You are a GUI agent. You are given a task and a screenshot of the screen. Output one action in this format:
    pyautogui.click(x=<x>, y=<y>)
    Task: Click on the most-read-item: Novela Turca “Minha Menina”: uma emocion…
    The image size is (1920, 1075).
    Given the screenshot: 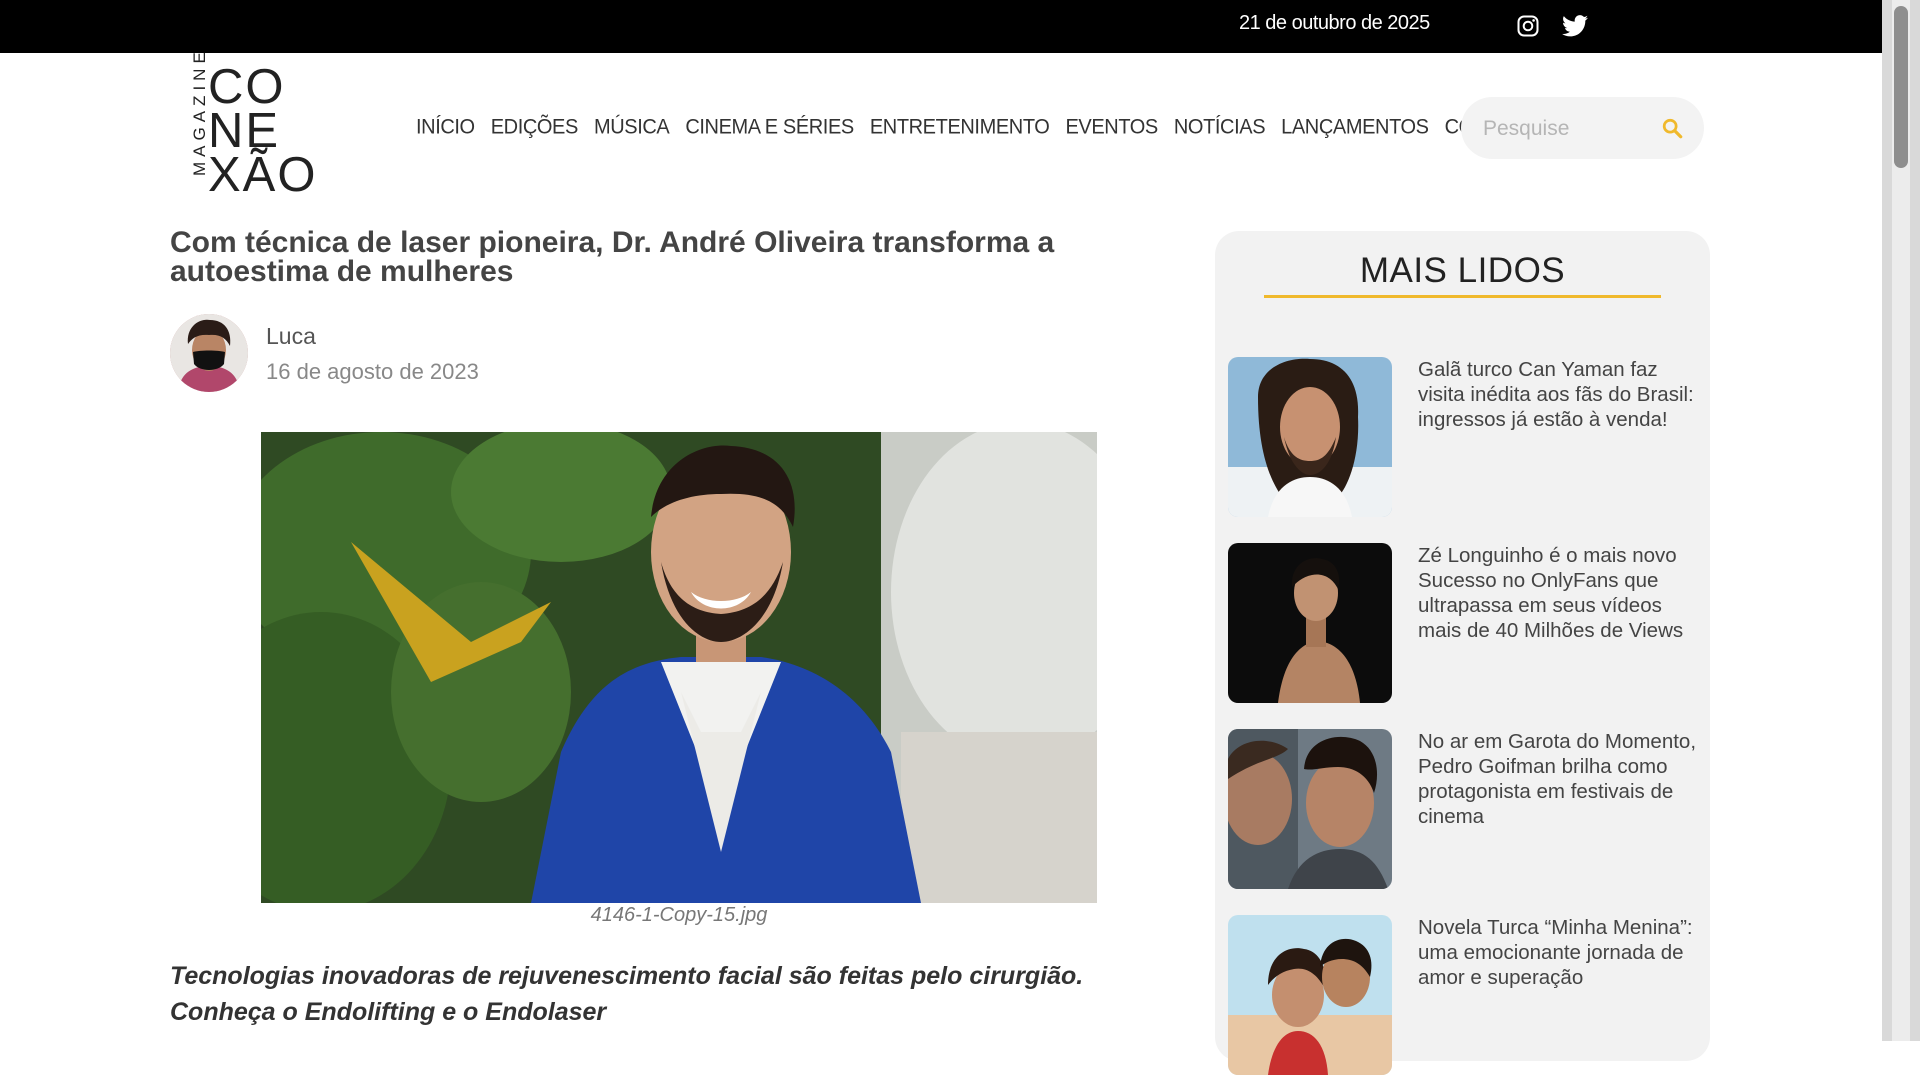 What is the action you would take?
    pyautogui.click(x=1463, y=995)
    